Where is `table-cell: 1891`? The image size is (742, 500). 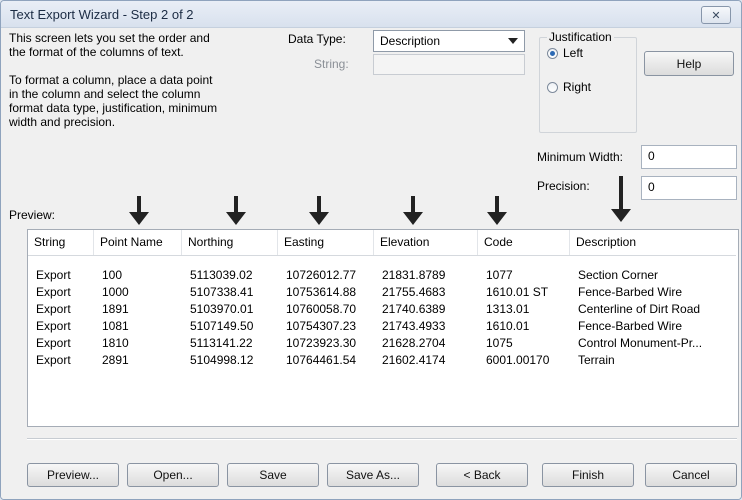 table-cell: 1891 is located at coordinates (115, 309).